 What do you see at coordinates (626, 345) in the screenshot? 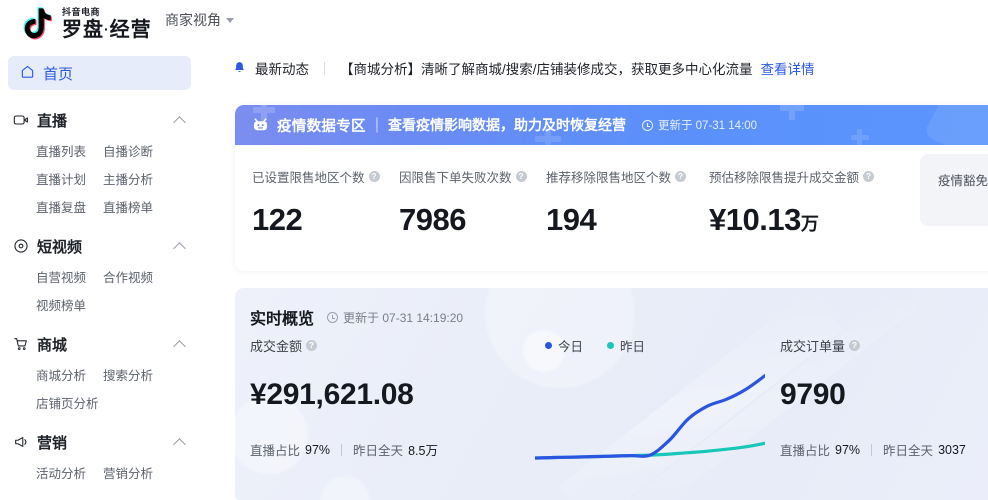
I see `legend-item-yesterday: 昨日` at bounding box center [626, 345].